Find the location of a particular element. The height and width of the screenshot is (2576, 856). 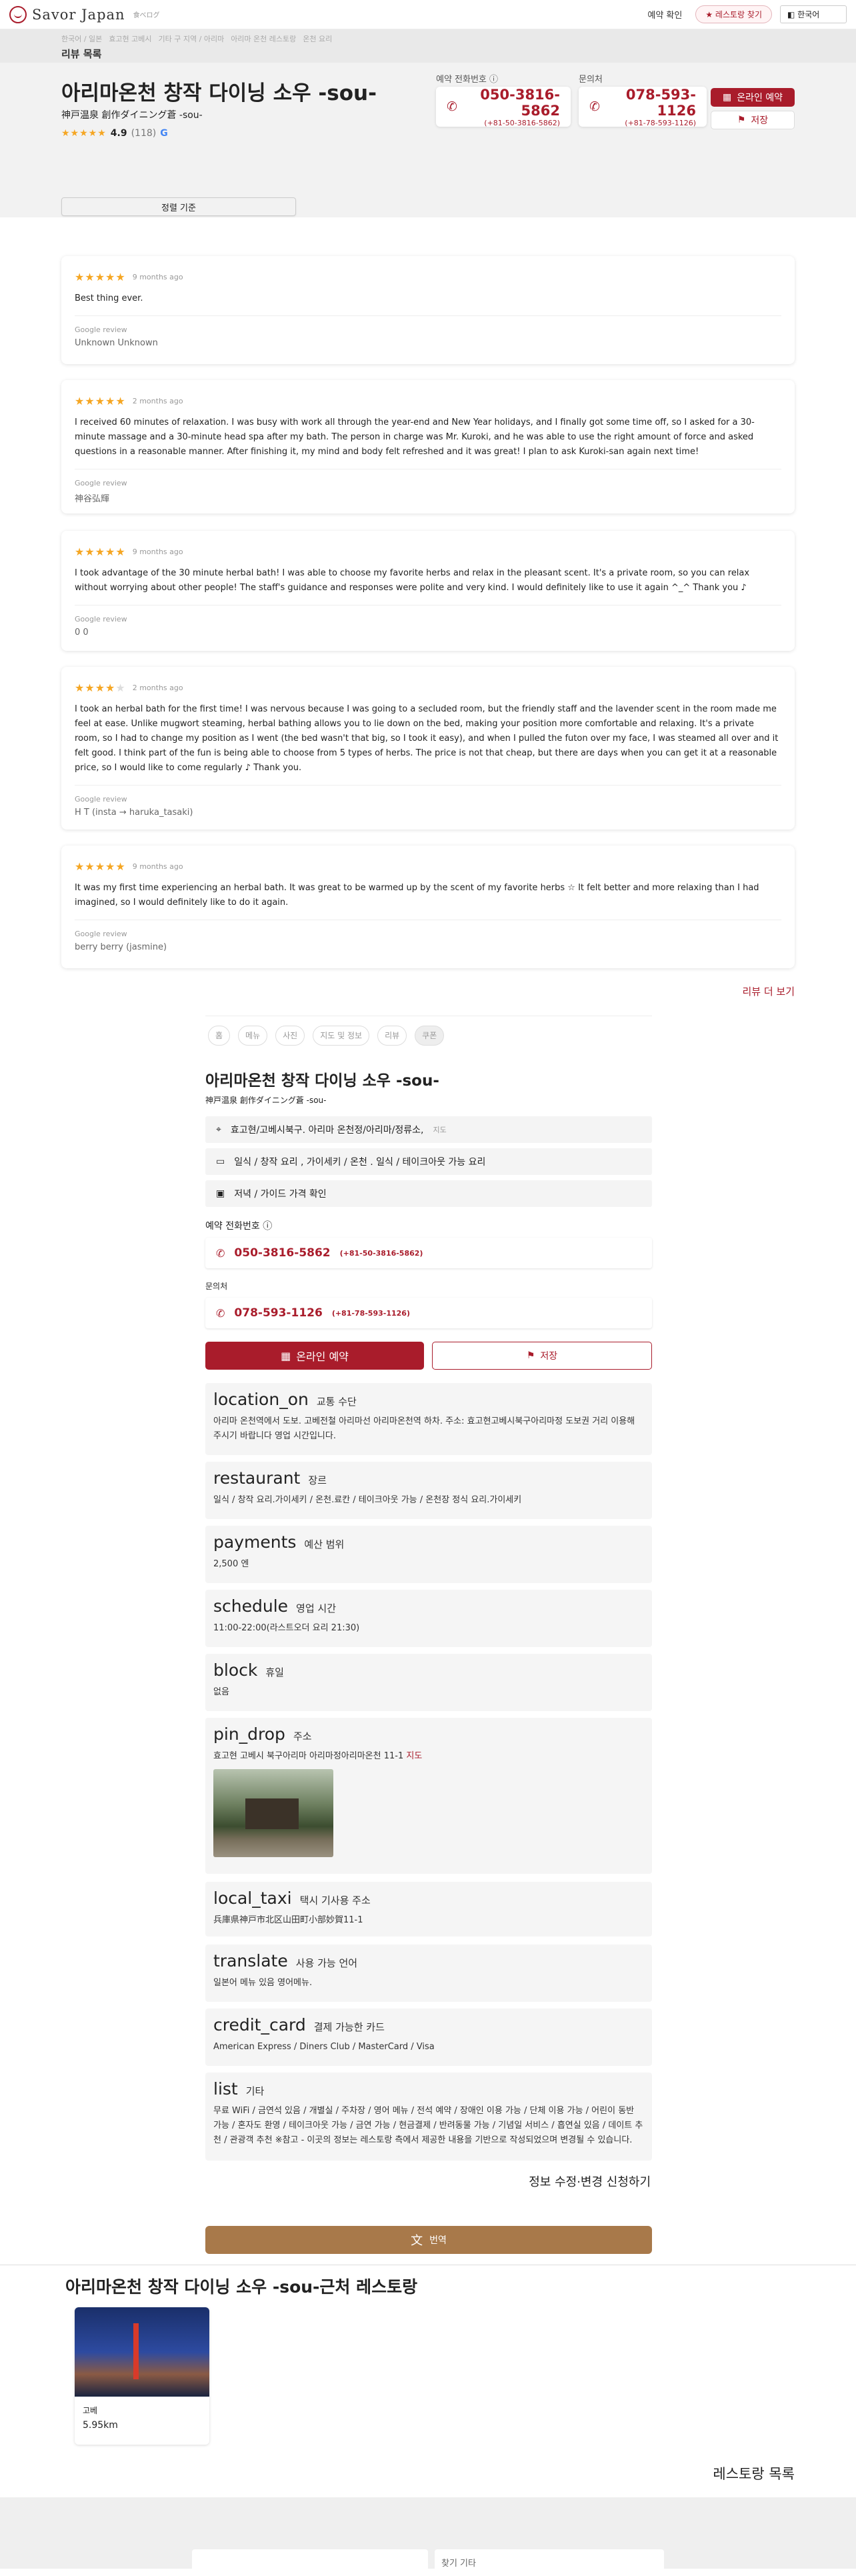

budget-row: ▣ 저녁 / 가이드 가격 확인 is located at coordinates (428, 1193).